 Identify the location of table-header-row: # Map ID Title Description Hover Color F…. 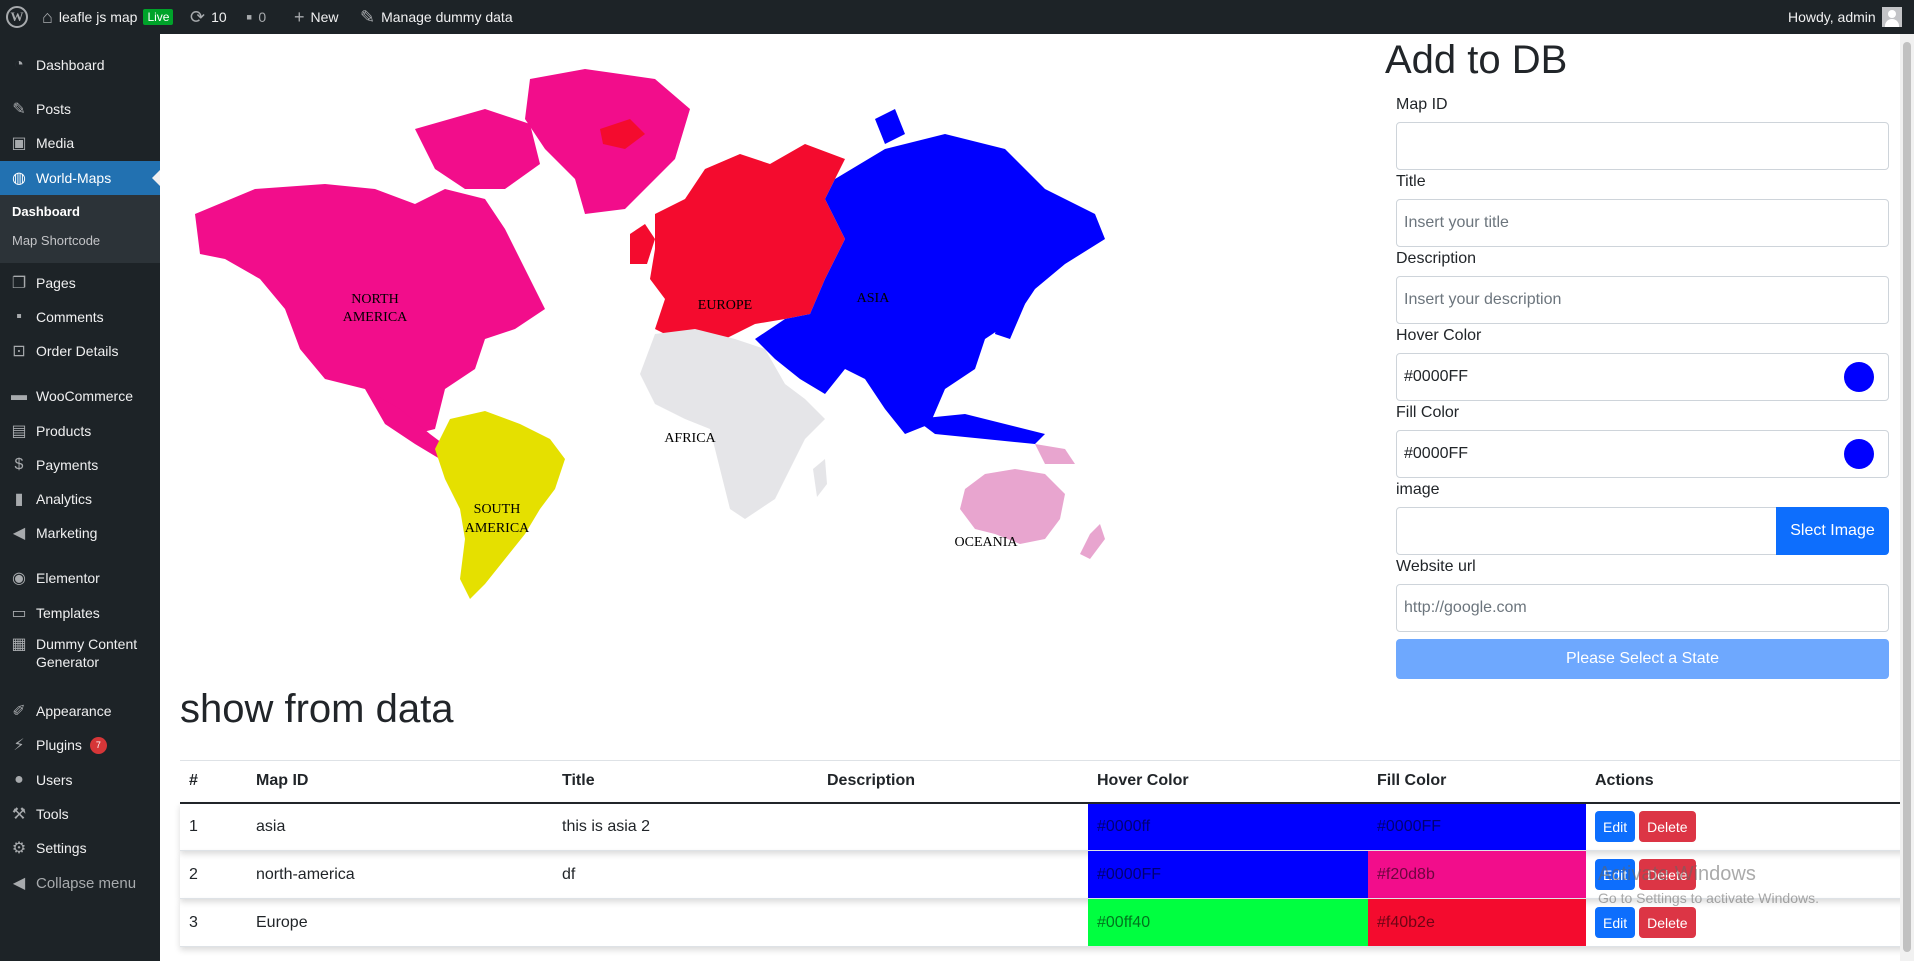
(1047, 782).